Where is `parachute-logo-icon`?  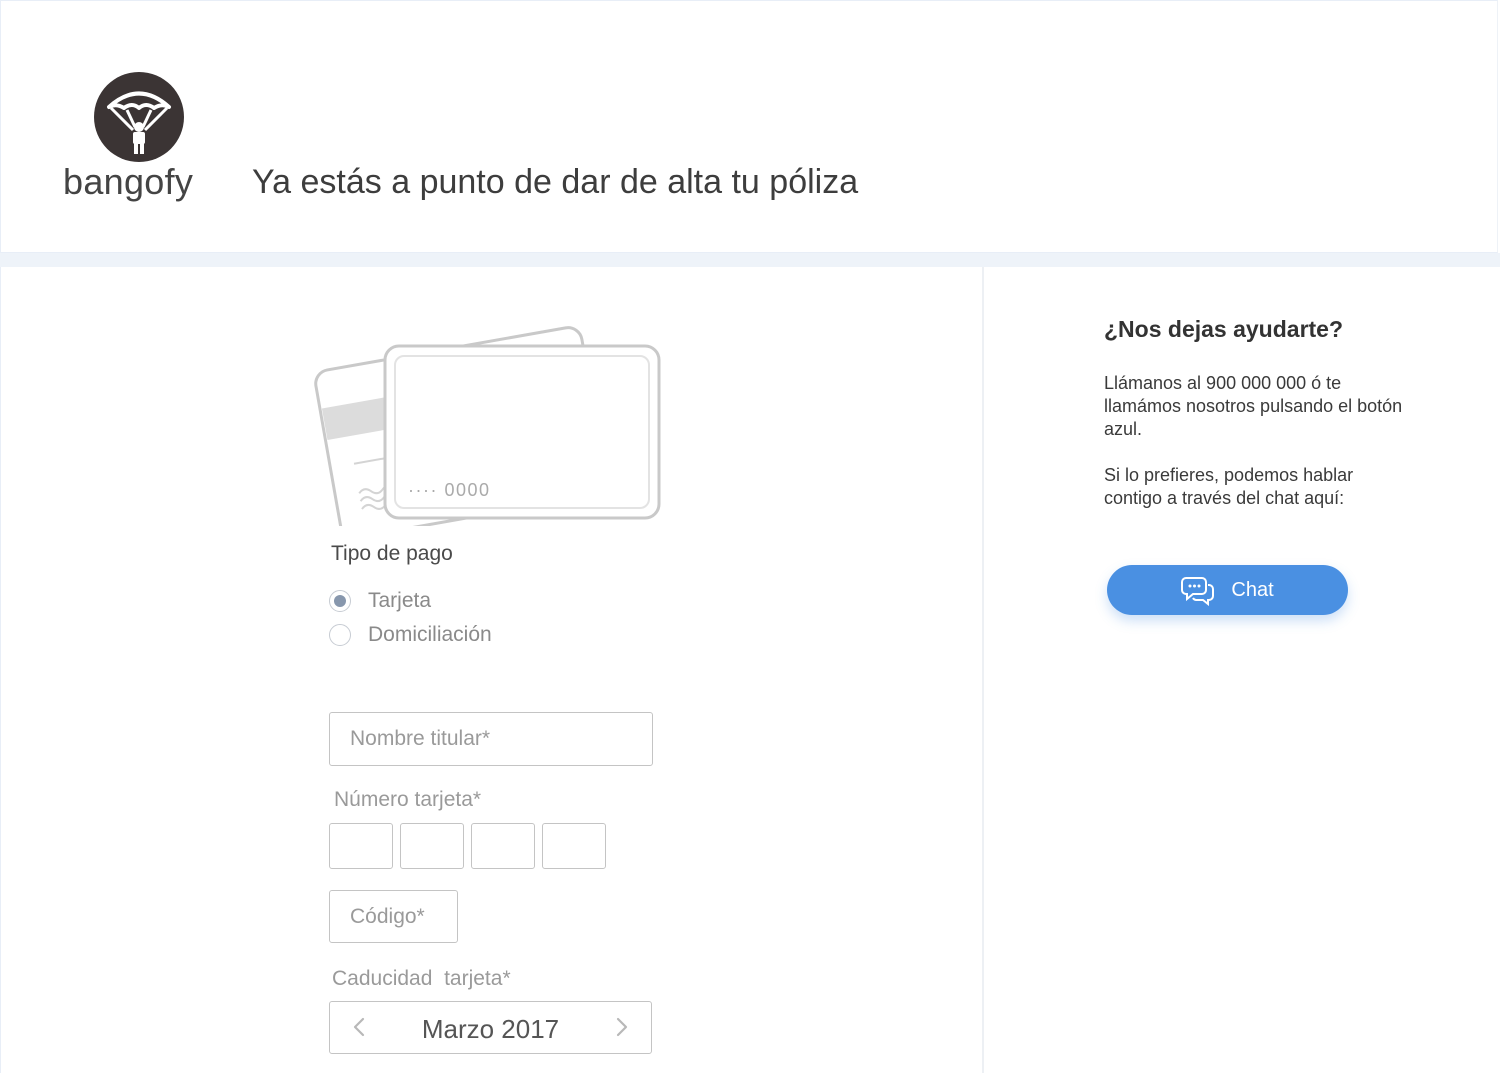
parachute-logo-icon is located at coordinates (139, 117).